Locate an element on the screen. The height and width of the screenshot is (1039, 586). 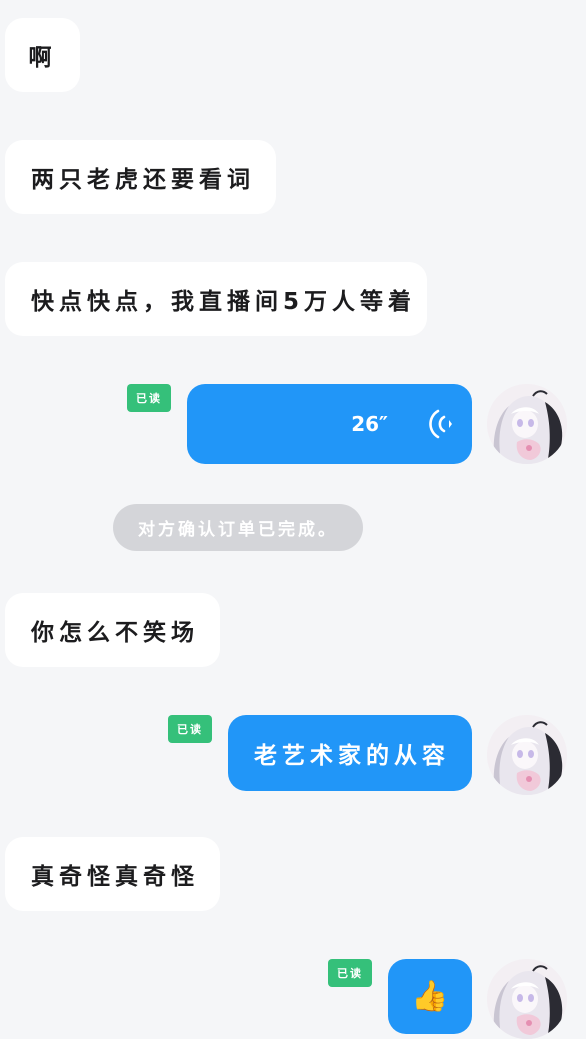
incoming-message-bubble: 快点快点，我直播间5万人等着 is located at coordinates (216, 299).